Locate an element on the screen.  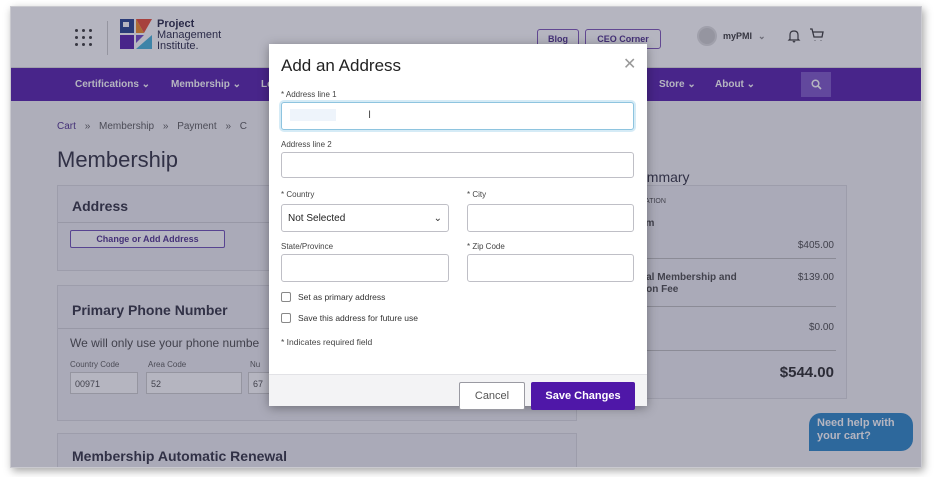
text-cursor-icon: I is located at coordinates (370, 115).